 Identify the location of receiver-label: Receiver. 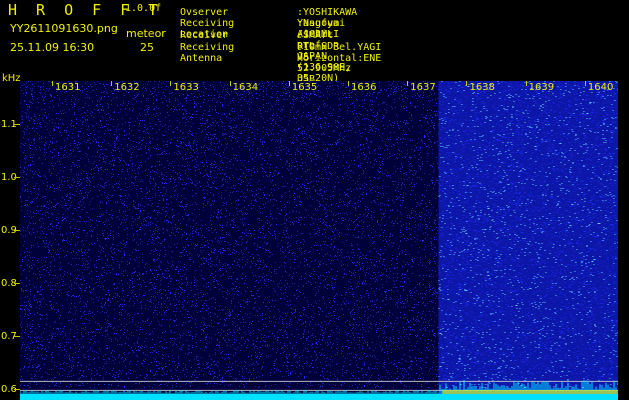
(204, 35).